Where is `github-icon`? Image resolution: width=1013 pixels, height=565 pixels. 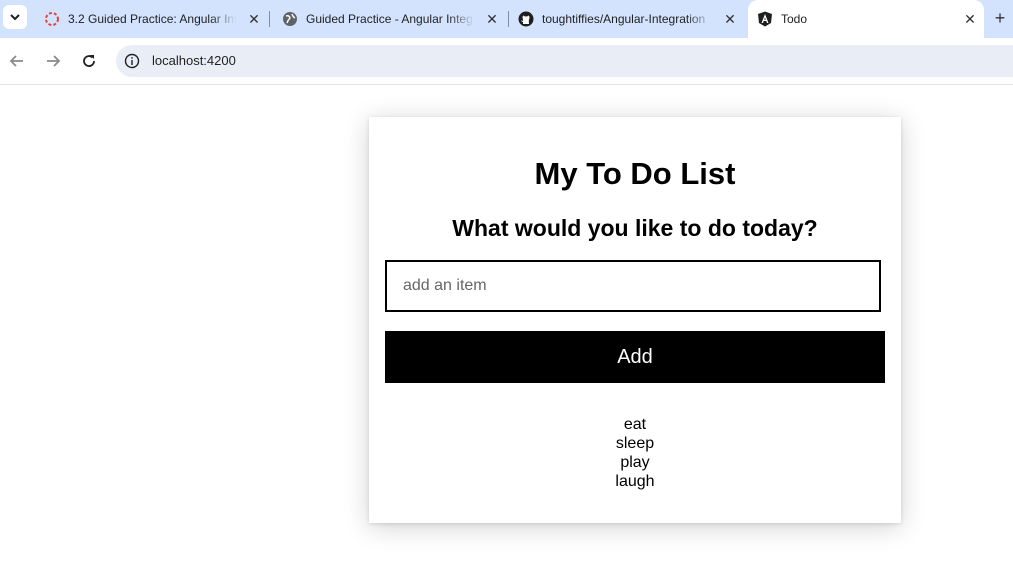 github-icon is located at coordinates (526, 19).